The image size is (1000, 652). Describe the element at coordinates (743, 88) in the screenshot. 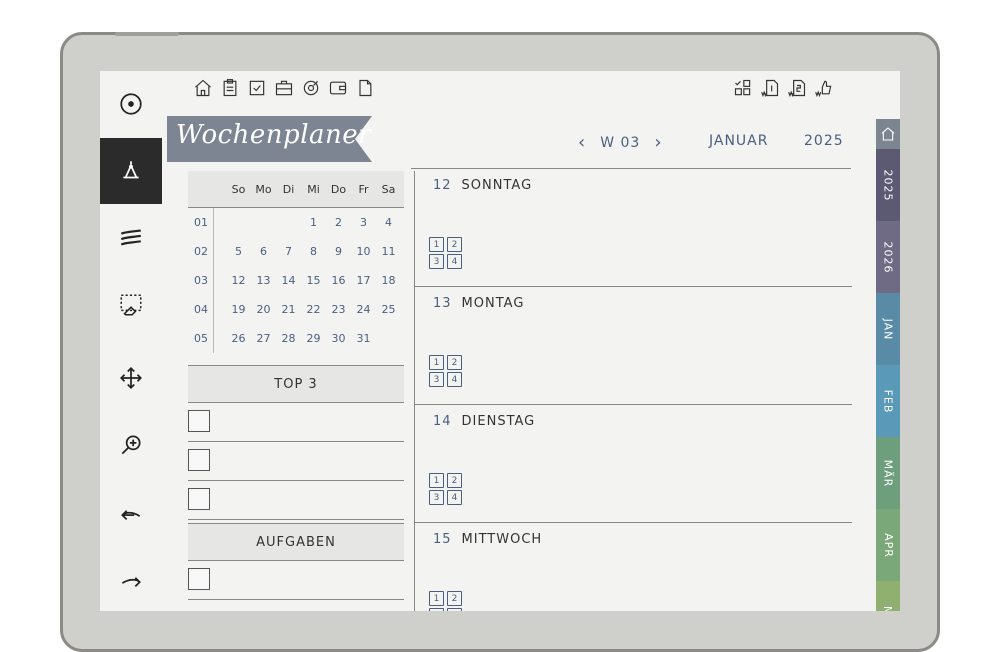

I see `grid-check-icon` at that location.